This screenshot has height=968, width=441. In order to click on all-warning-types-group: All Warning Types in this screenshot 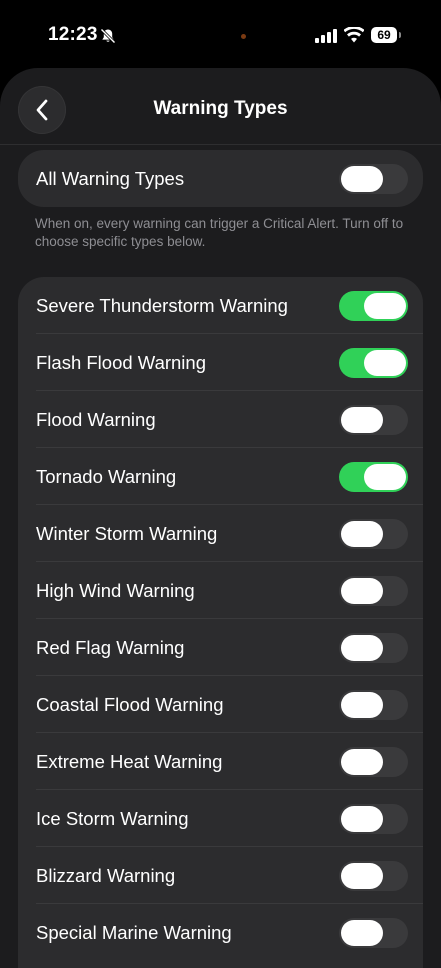, I will do `click(220, 178)`.